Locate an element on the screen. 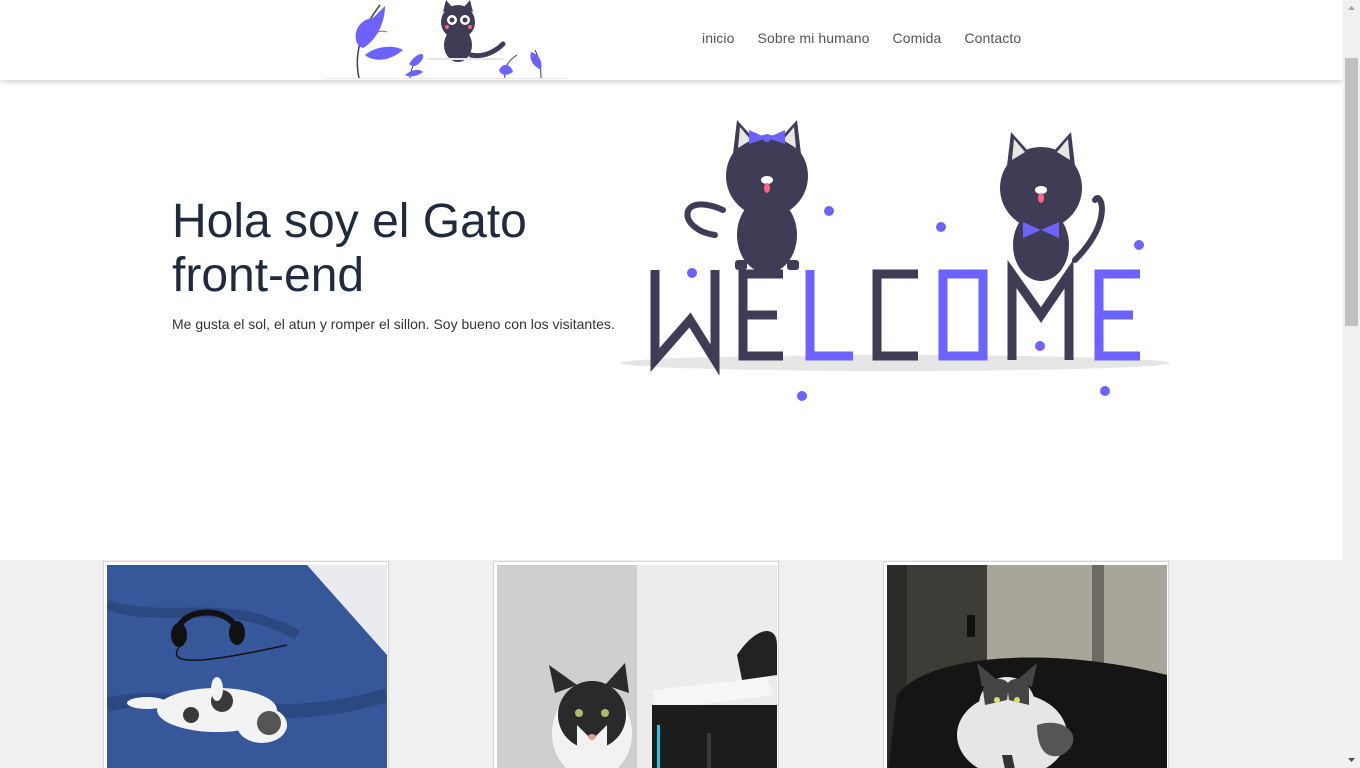 The height and width of the screenshot is (768, 1360). site-header: inicio Sobre mi humano Comida Contacto is located at coordinates (671, 40).